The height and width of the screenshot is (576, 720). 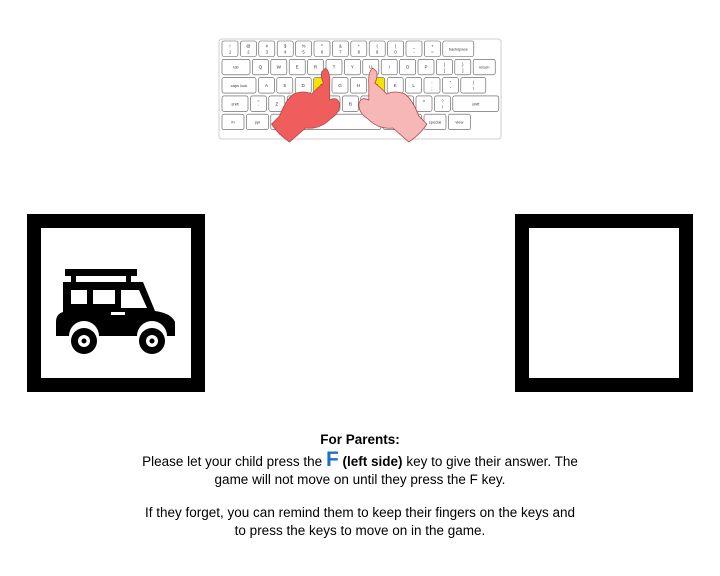 I want to click on key--: |\, so click(x=473, y=85).